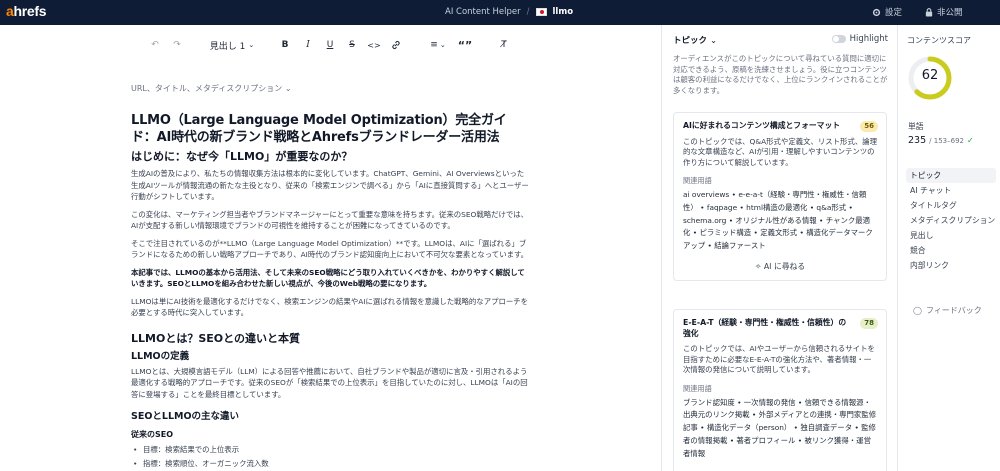  I want to click on topics-dropdown: トピック ⌄, so click(695, 40).